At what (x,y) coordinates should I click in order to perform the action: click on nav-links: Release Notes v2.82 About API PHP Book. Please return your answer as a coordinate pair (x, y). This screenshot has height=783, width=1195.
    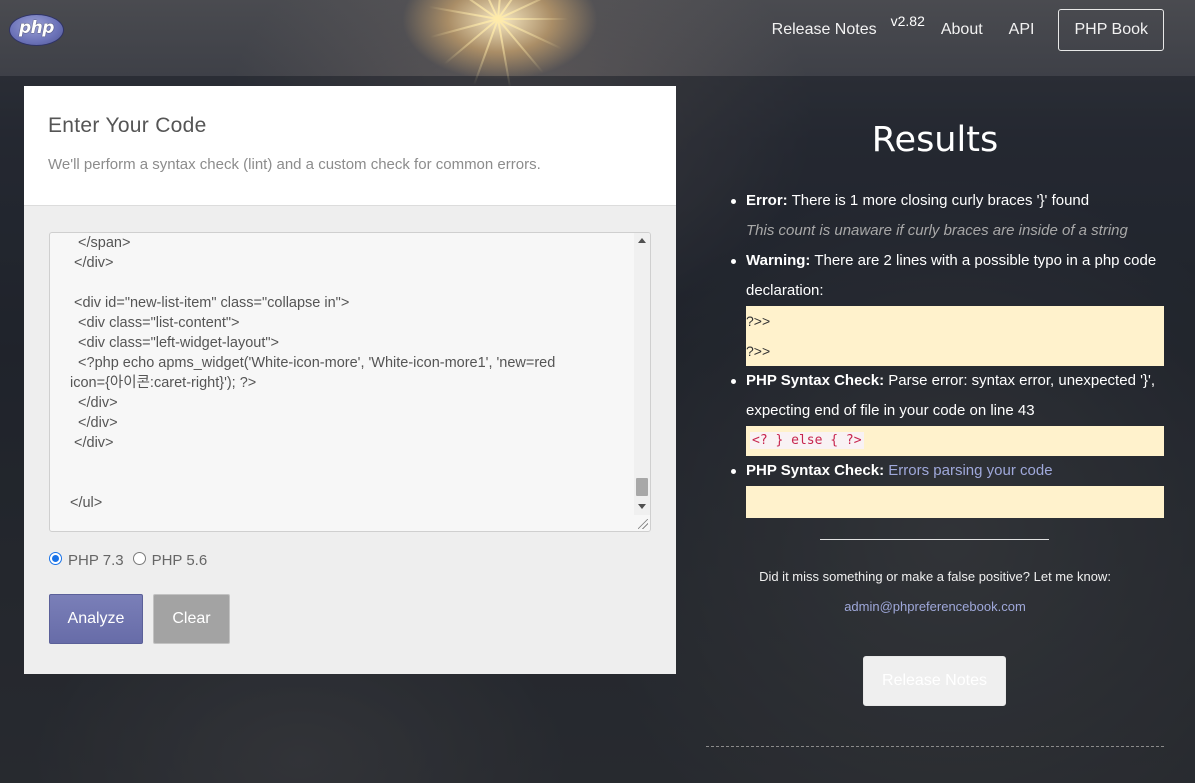
    Looking at the image, I should click on (968, 30).